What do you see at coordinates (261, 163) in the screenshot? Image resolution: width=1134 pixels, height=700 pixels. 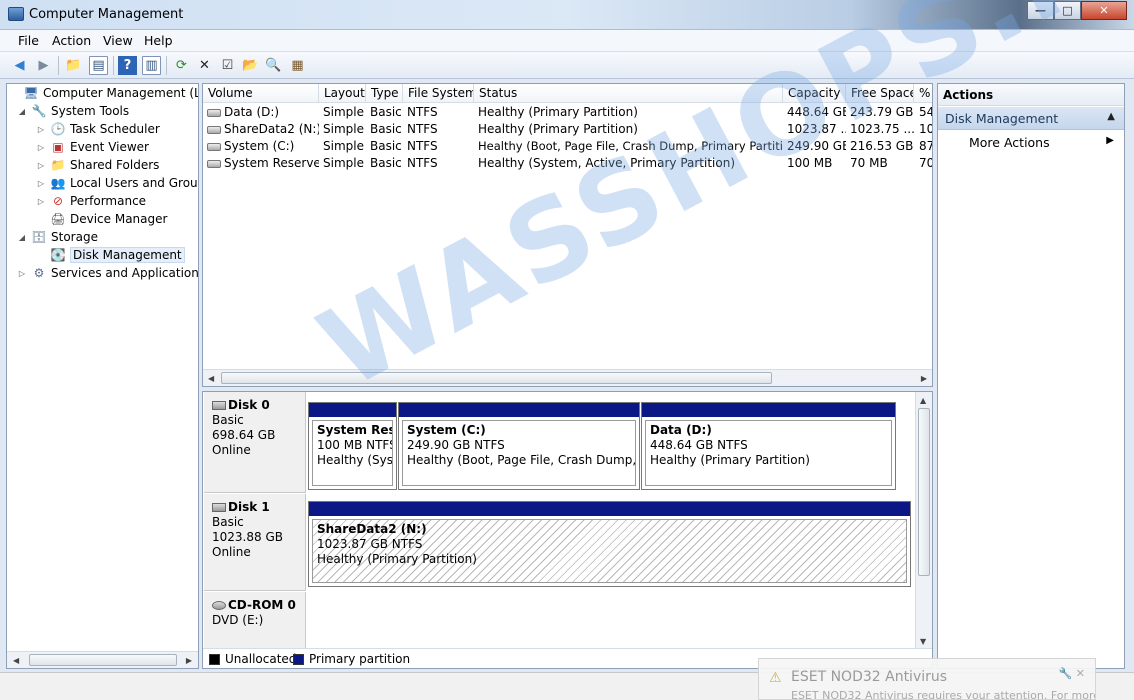 I see `table-row: System Reserved` at bounding box center [261, 163].